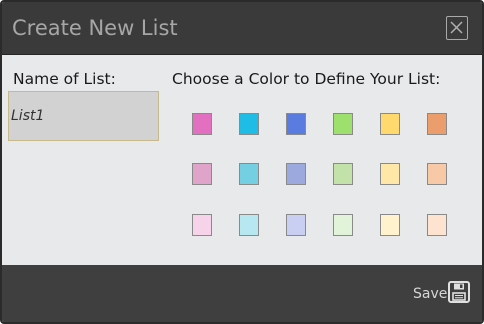  Describe the element at coordinates (95, 28) in the screenshot. I see `dialog-title: Create New List` at that location.